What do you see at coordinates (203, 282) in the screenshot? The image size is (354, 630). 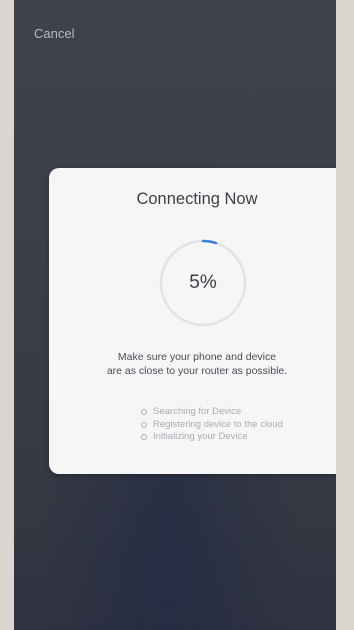 I see `progress-percent: 5%` at bounding box center [203, 282].